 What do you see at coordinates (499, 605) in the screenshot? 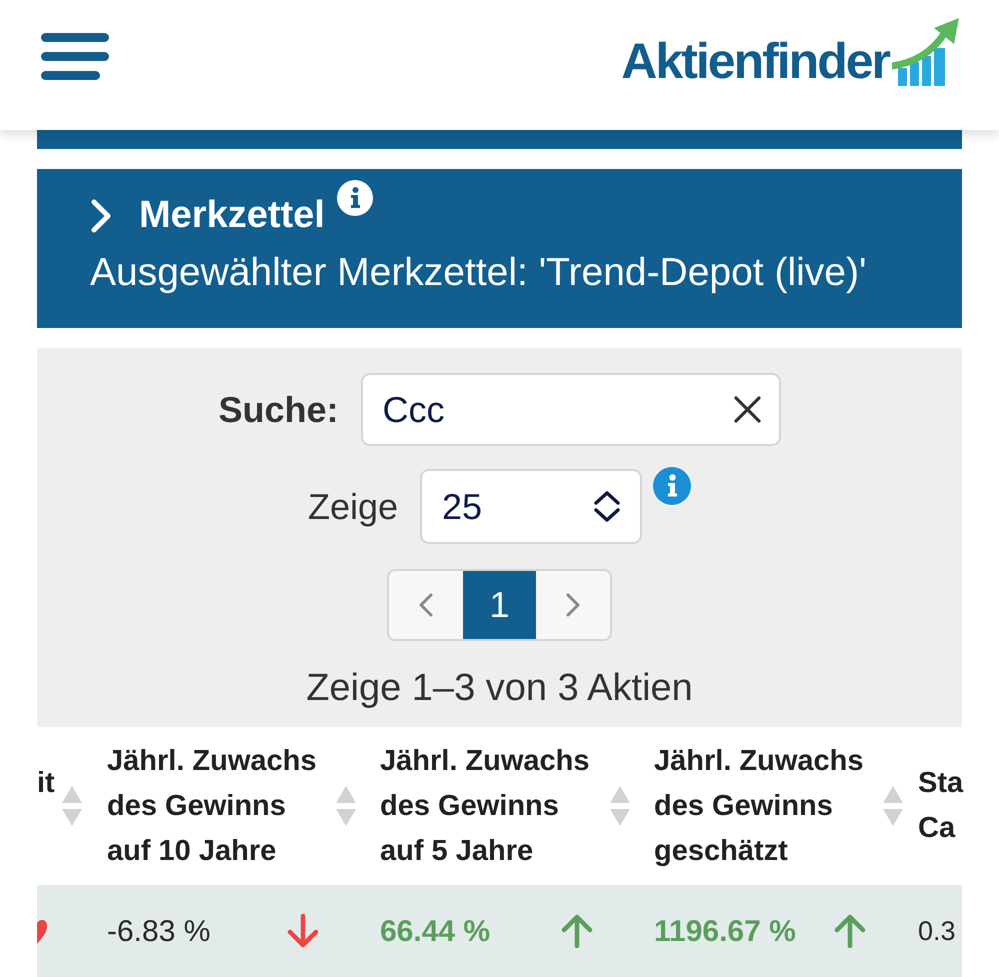
I see `page-button: 1` at bounding box center [499, 605].